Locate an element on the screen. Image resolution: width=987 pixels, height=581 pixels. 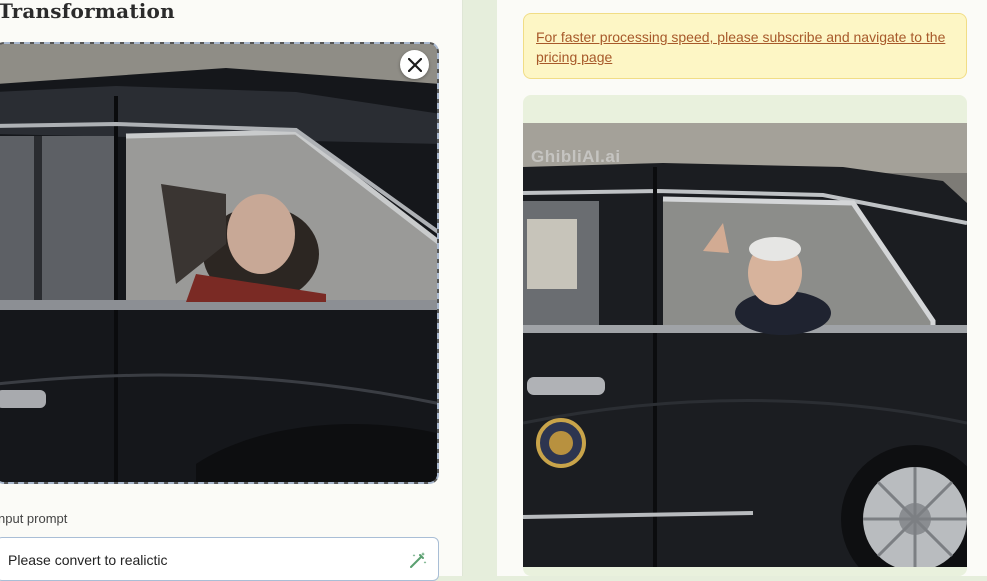
prompt-input: Please convert to realictic is located at coordinates (219, 559).